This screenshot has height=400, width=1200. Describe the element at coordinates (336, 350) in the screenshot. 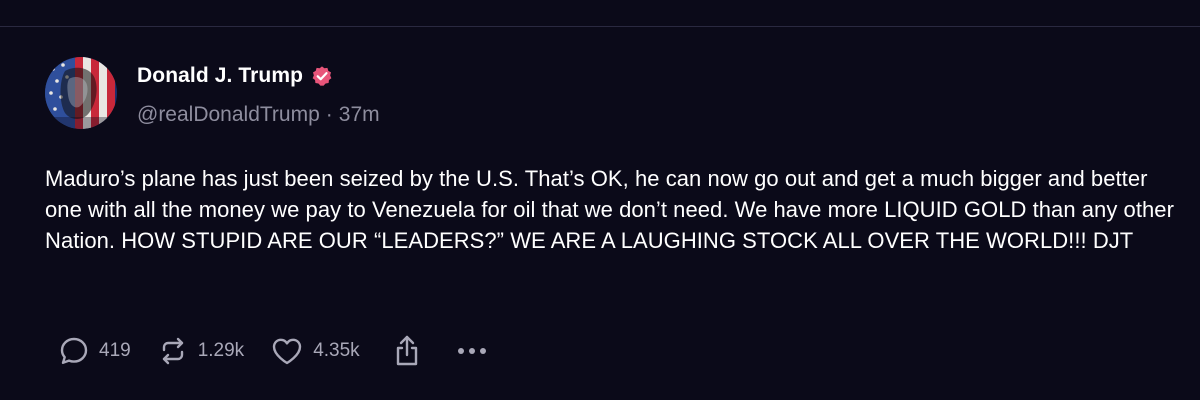

I see `like-count: 4.35k` at that location.